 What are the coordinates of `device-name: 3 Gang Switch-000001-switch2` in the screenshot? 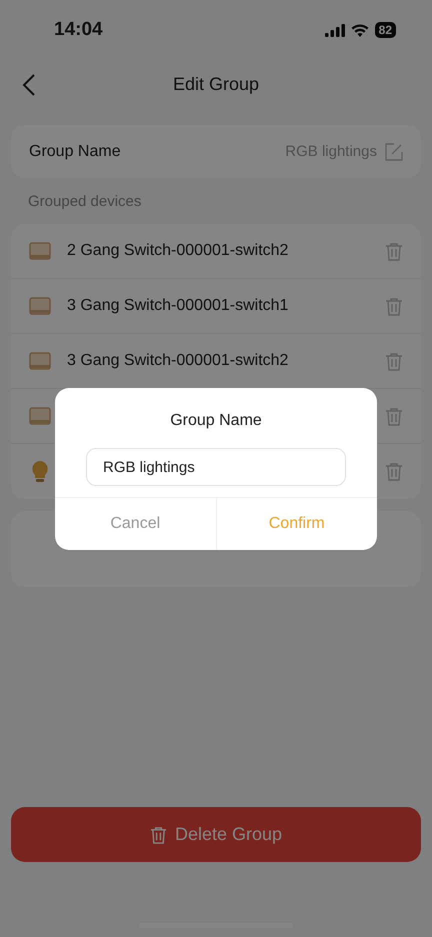 It's located at (218, 361).